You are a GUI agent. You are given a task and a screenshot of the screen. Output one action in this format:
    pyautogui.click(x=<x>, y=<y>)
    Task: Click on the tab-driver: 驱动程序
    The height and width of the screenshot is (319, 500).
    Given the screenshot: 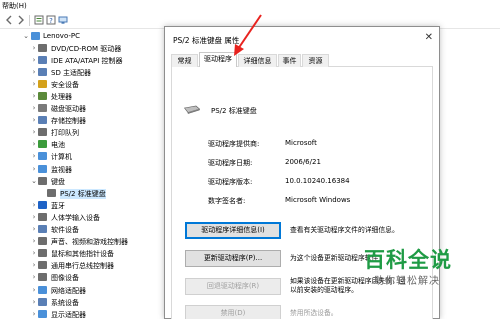 What is the action you would take?
    pyautogui.click(x=218, y=60)
    